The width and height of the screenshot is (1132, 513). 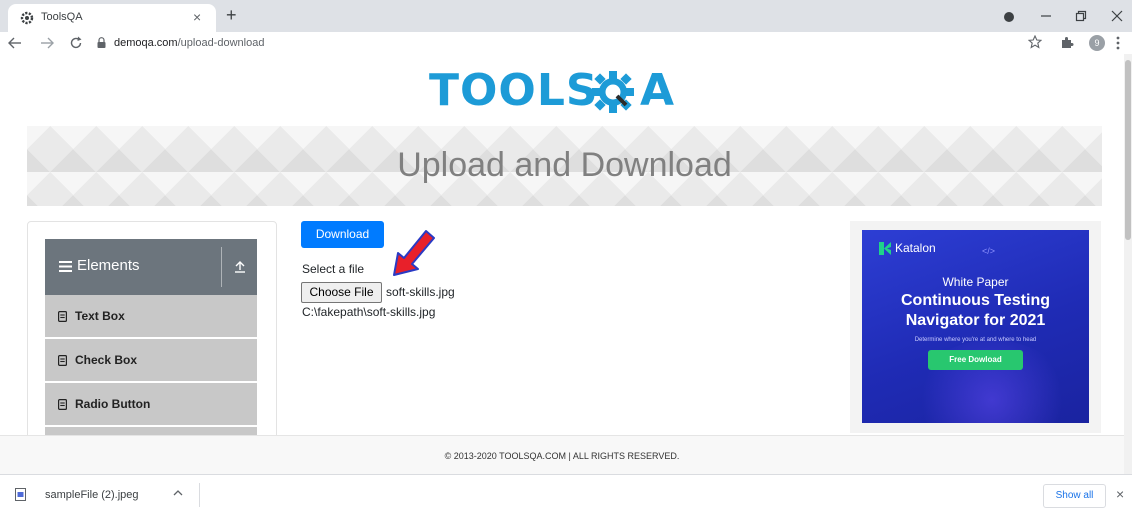 What do you see at coordinates (989, 251) in the screenshot?
I see `code-glyph-icon: </>` at bounding box center [989, 251].